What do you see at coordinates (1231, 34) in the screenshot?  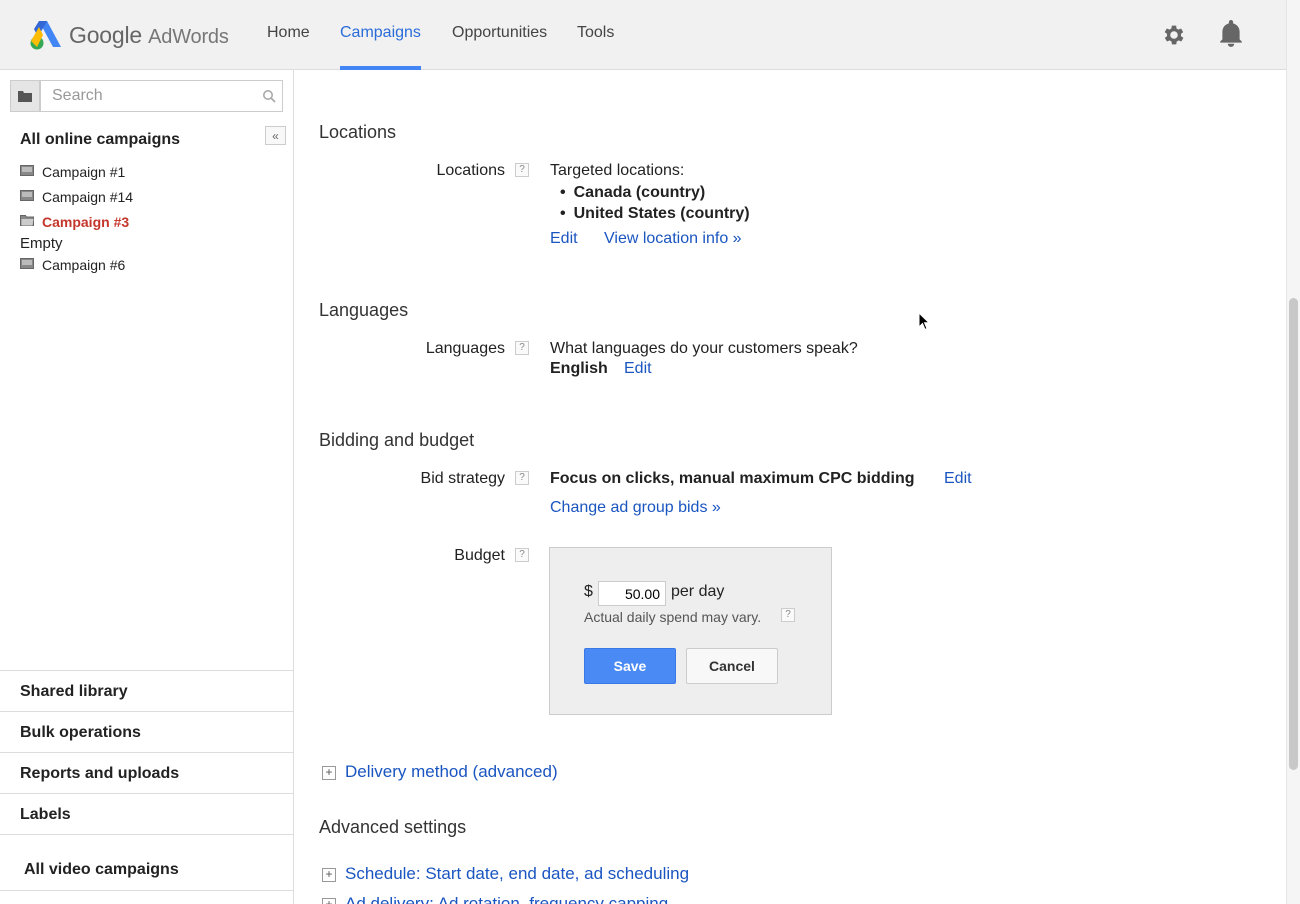 I see `notifications-bell-icon` at bounding box center [1231, 34].